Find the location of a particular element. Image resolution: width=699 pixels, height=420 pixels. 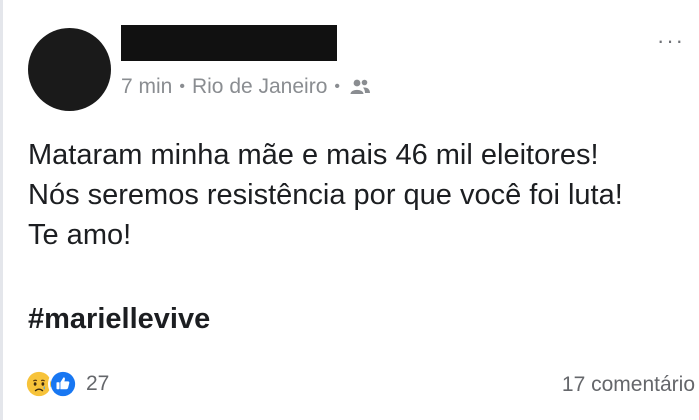

avatar is located at coordinates (69, 69).